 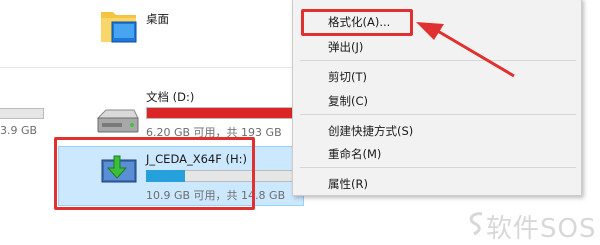 What do you see at coordinates (345, 47) in the screenshot?
I see `menu-item-eject: 弹出(J)` at bounding box center [345, 47].